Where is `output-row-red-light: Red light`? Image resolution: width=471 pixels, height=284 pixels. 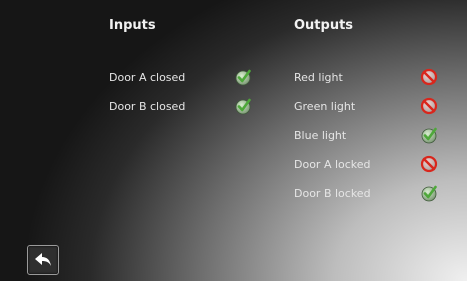
output-row-red-light: Red light is located at coordinates (318, 77).